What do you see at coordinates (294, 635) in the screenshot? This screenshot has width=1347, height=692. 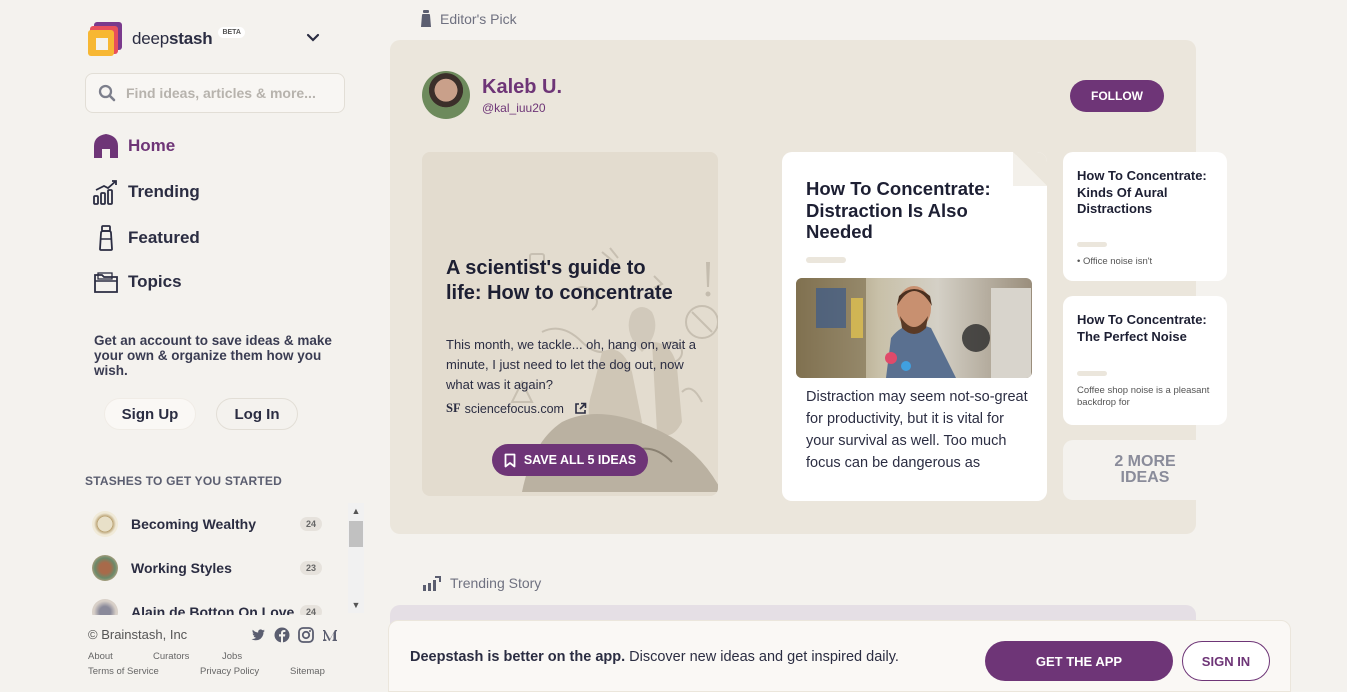 I see `social-links` at bounding box center [294, 635].